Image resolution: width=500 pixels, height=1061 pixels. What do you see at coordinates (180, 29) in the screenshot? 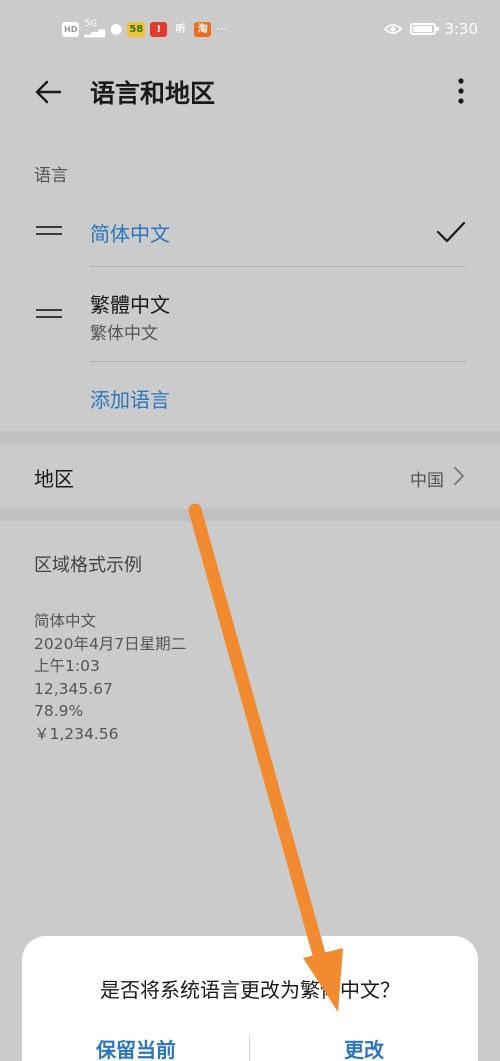
I see `ting-app-icon: 听` at bounding box center [180, 29].